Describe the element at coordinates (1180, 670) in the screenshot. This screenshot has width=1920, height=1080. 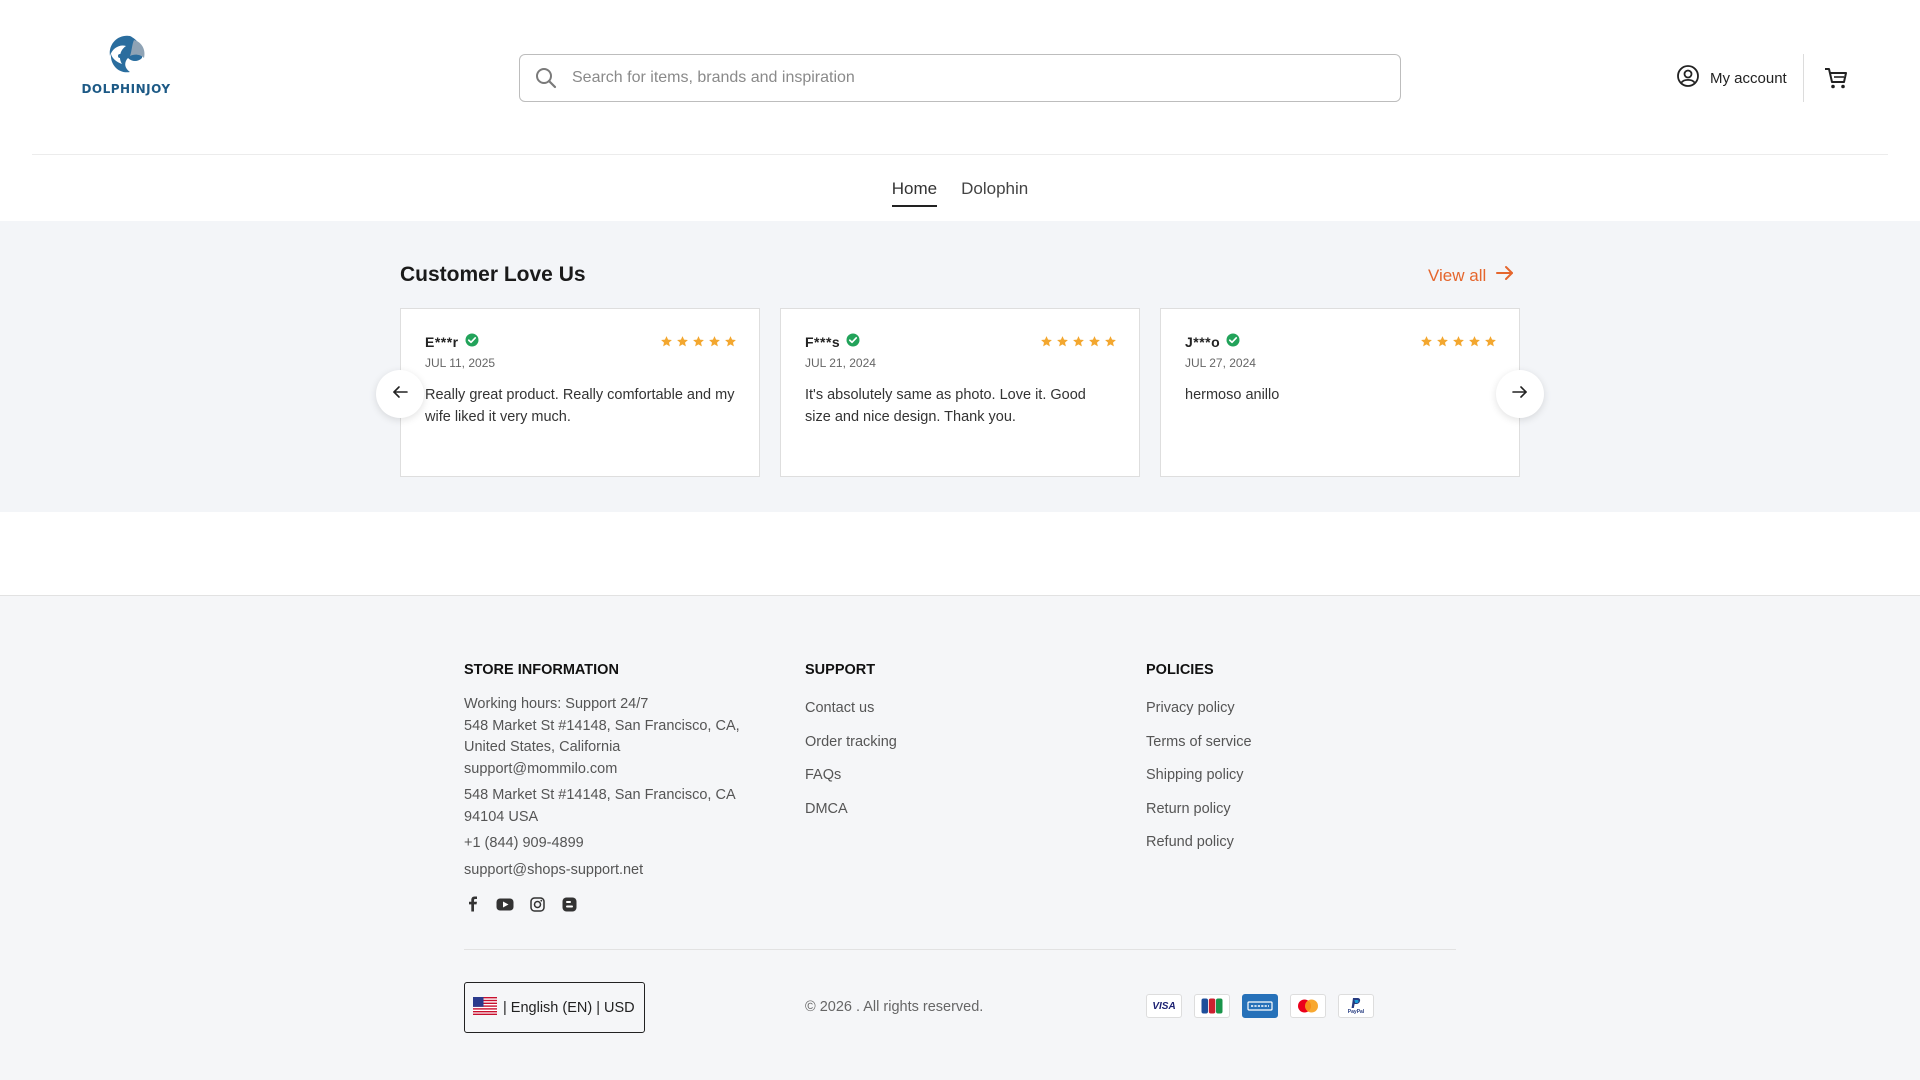
I see `policies-heading: POLICIES` at that location.